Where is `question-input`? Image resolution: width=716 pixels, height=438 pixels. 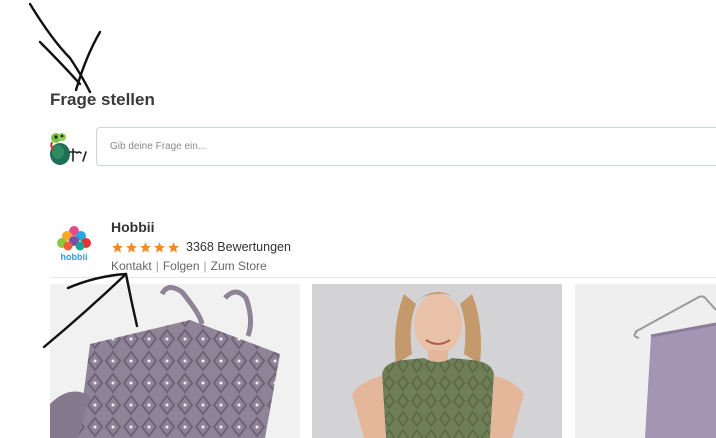
question-input is located at coordinates (406, 146).